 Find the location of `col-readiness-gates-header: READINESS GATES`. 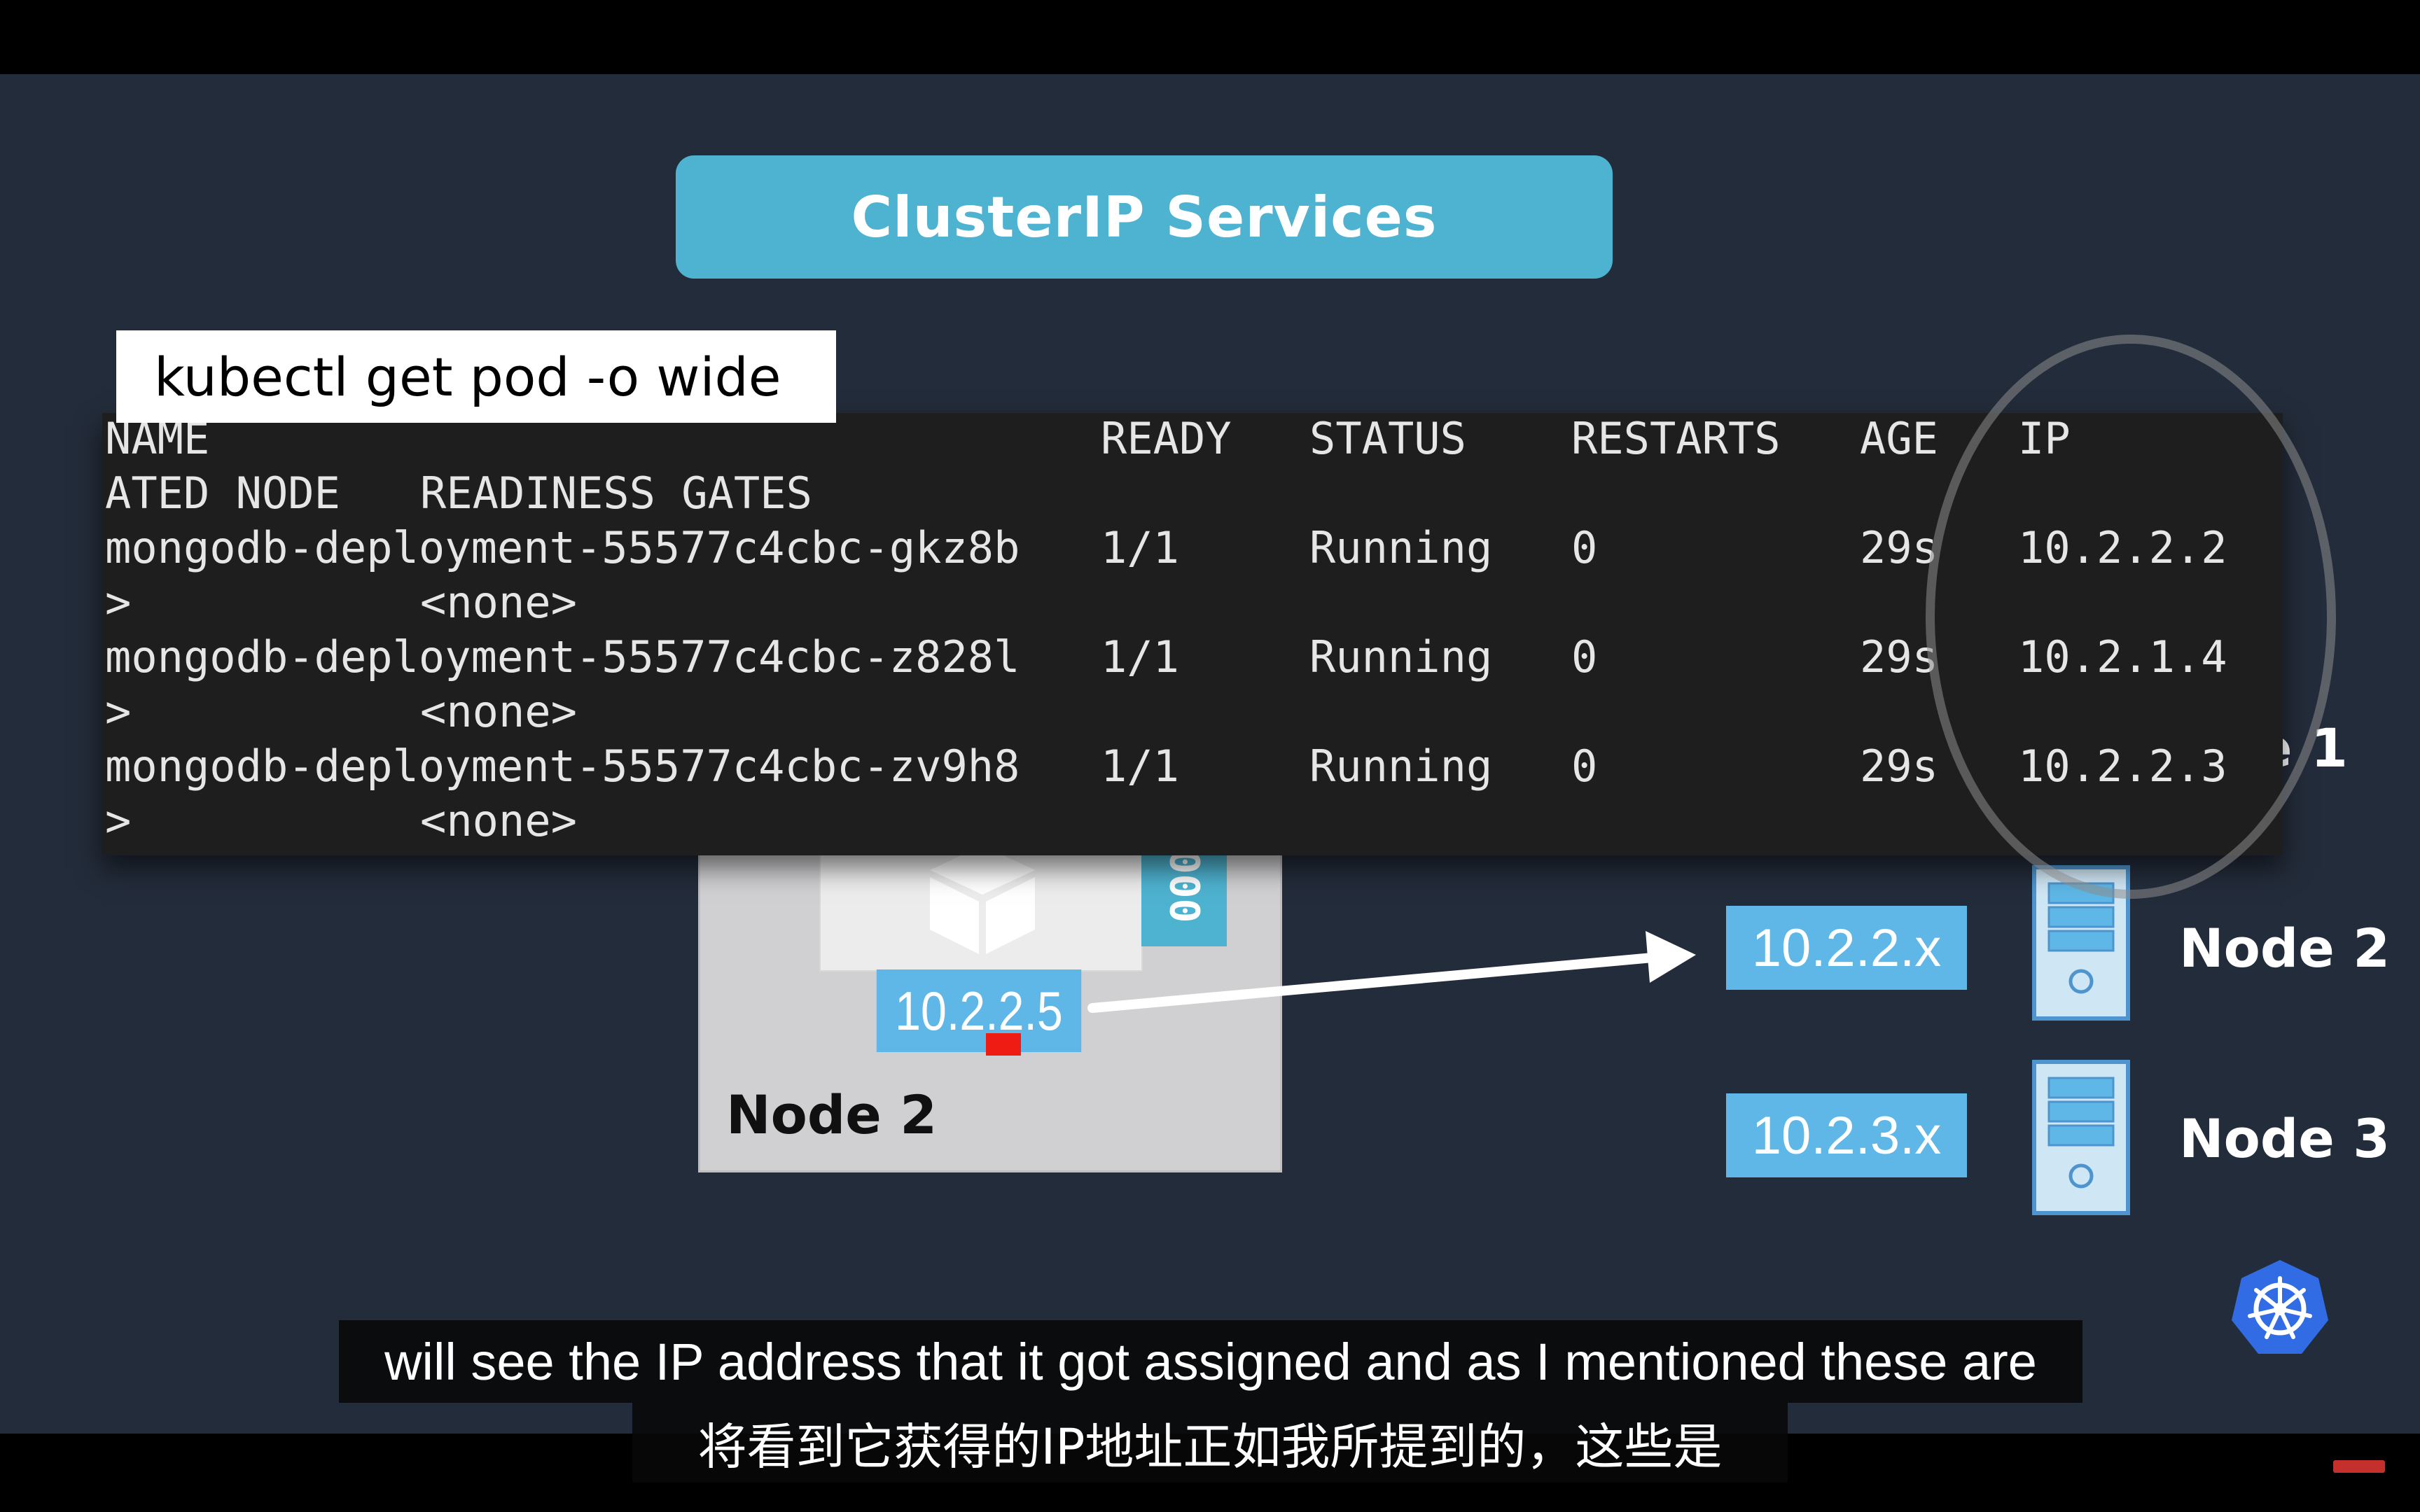

col-readiness-gates-header: READINESS GATES is located at coordinates (616, 493).